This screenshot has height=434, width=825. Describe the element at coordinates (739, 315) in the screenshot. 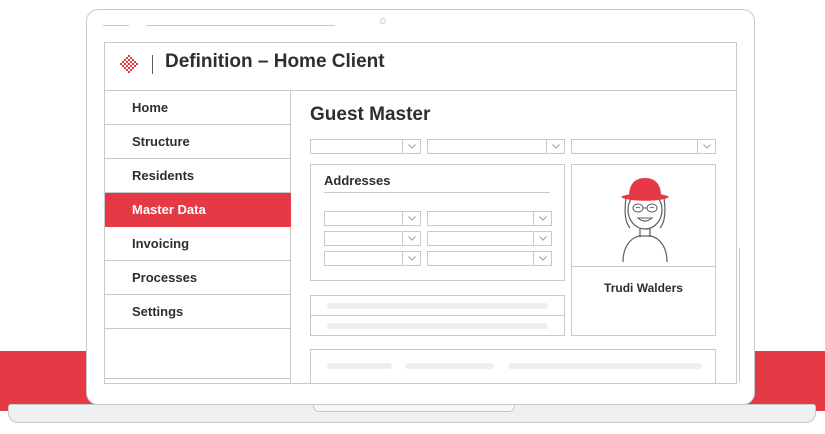

I see `scrollbar-track` at that location.